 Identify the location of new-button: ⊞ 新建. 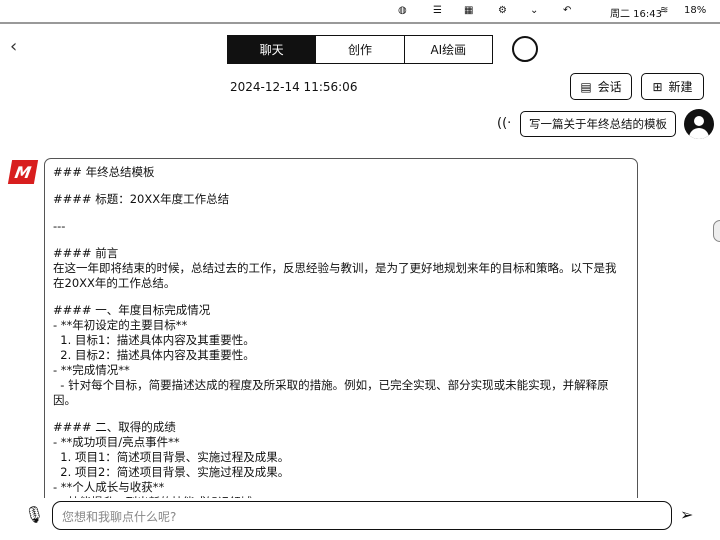
(672, 86).